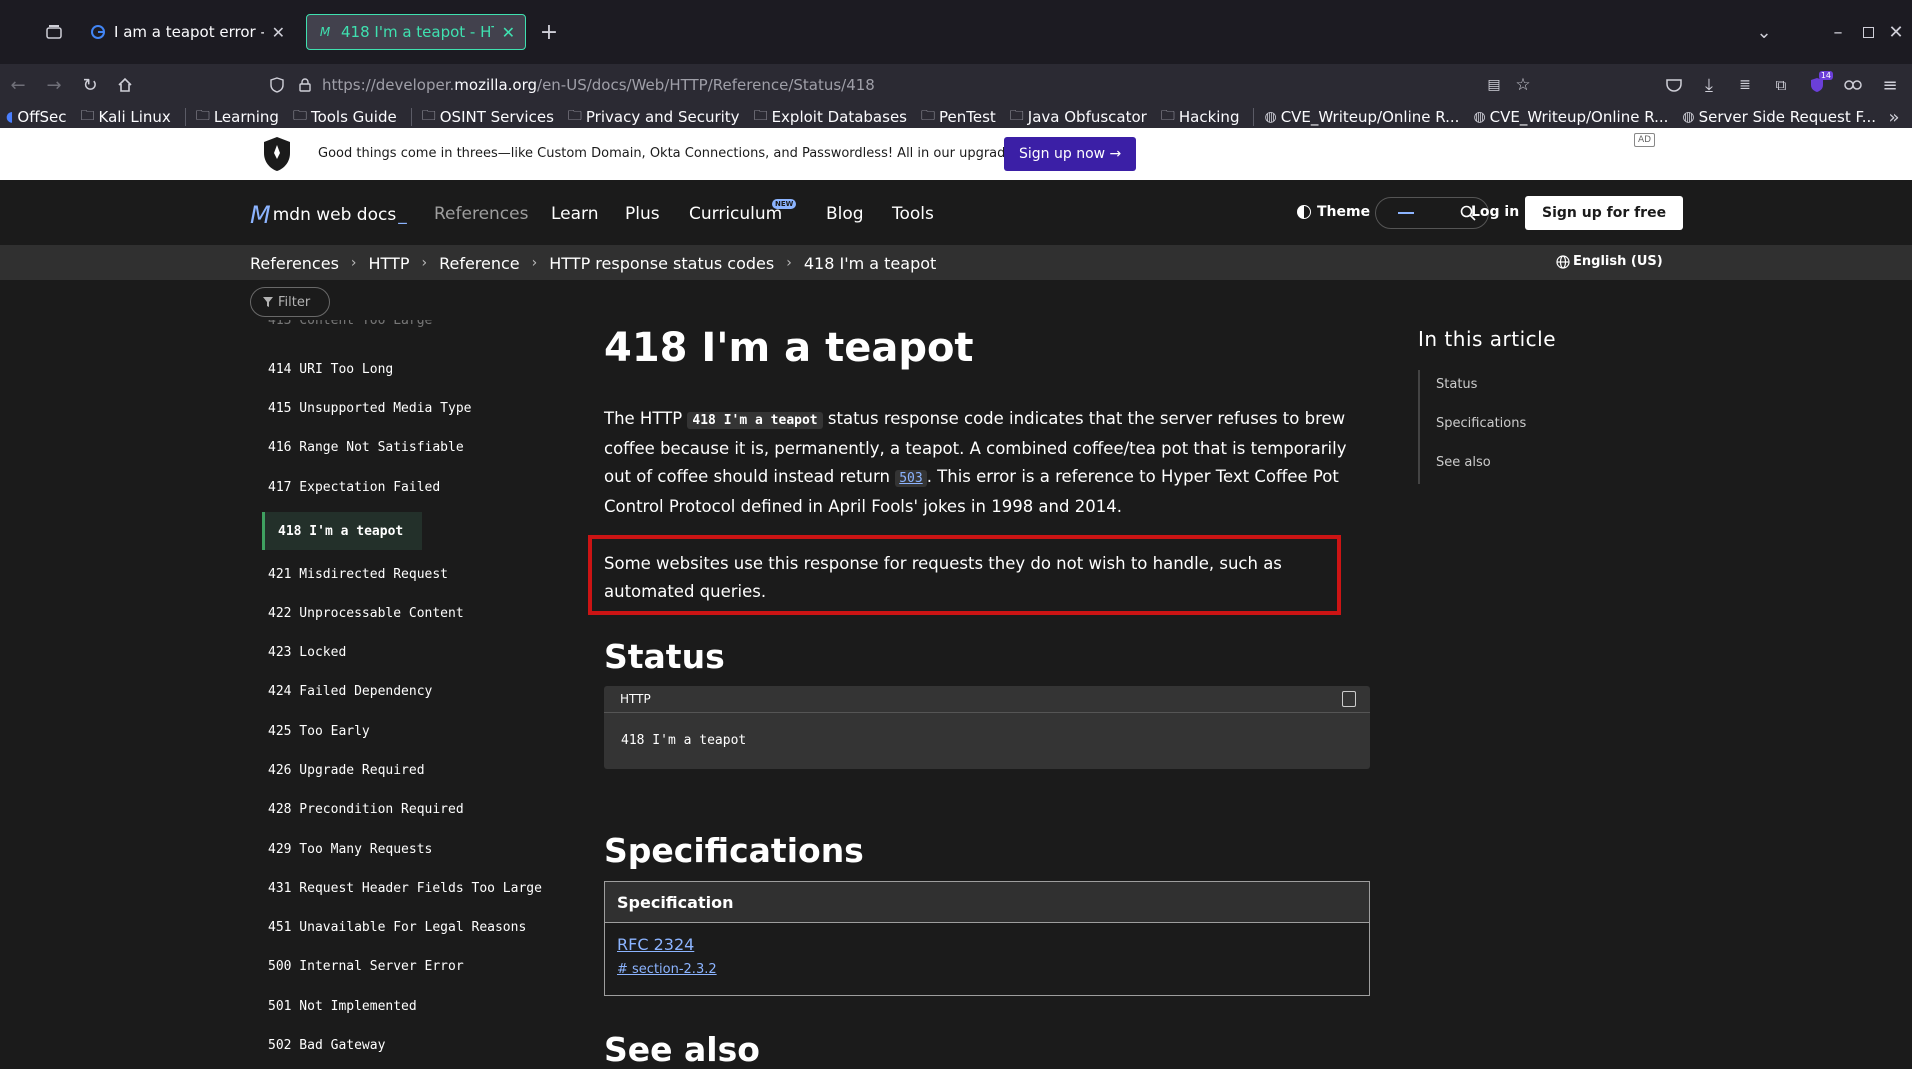 This screenshot has width=1912, height=1069. I want to click on bookmark-osint-services: 🗀 OSINT Services, so click(488, 117).